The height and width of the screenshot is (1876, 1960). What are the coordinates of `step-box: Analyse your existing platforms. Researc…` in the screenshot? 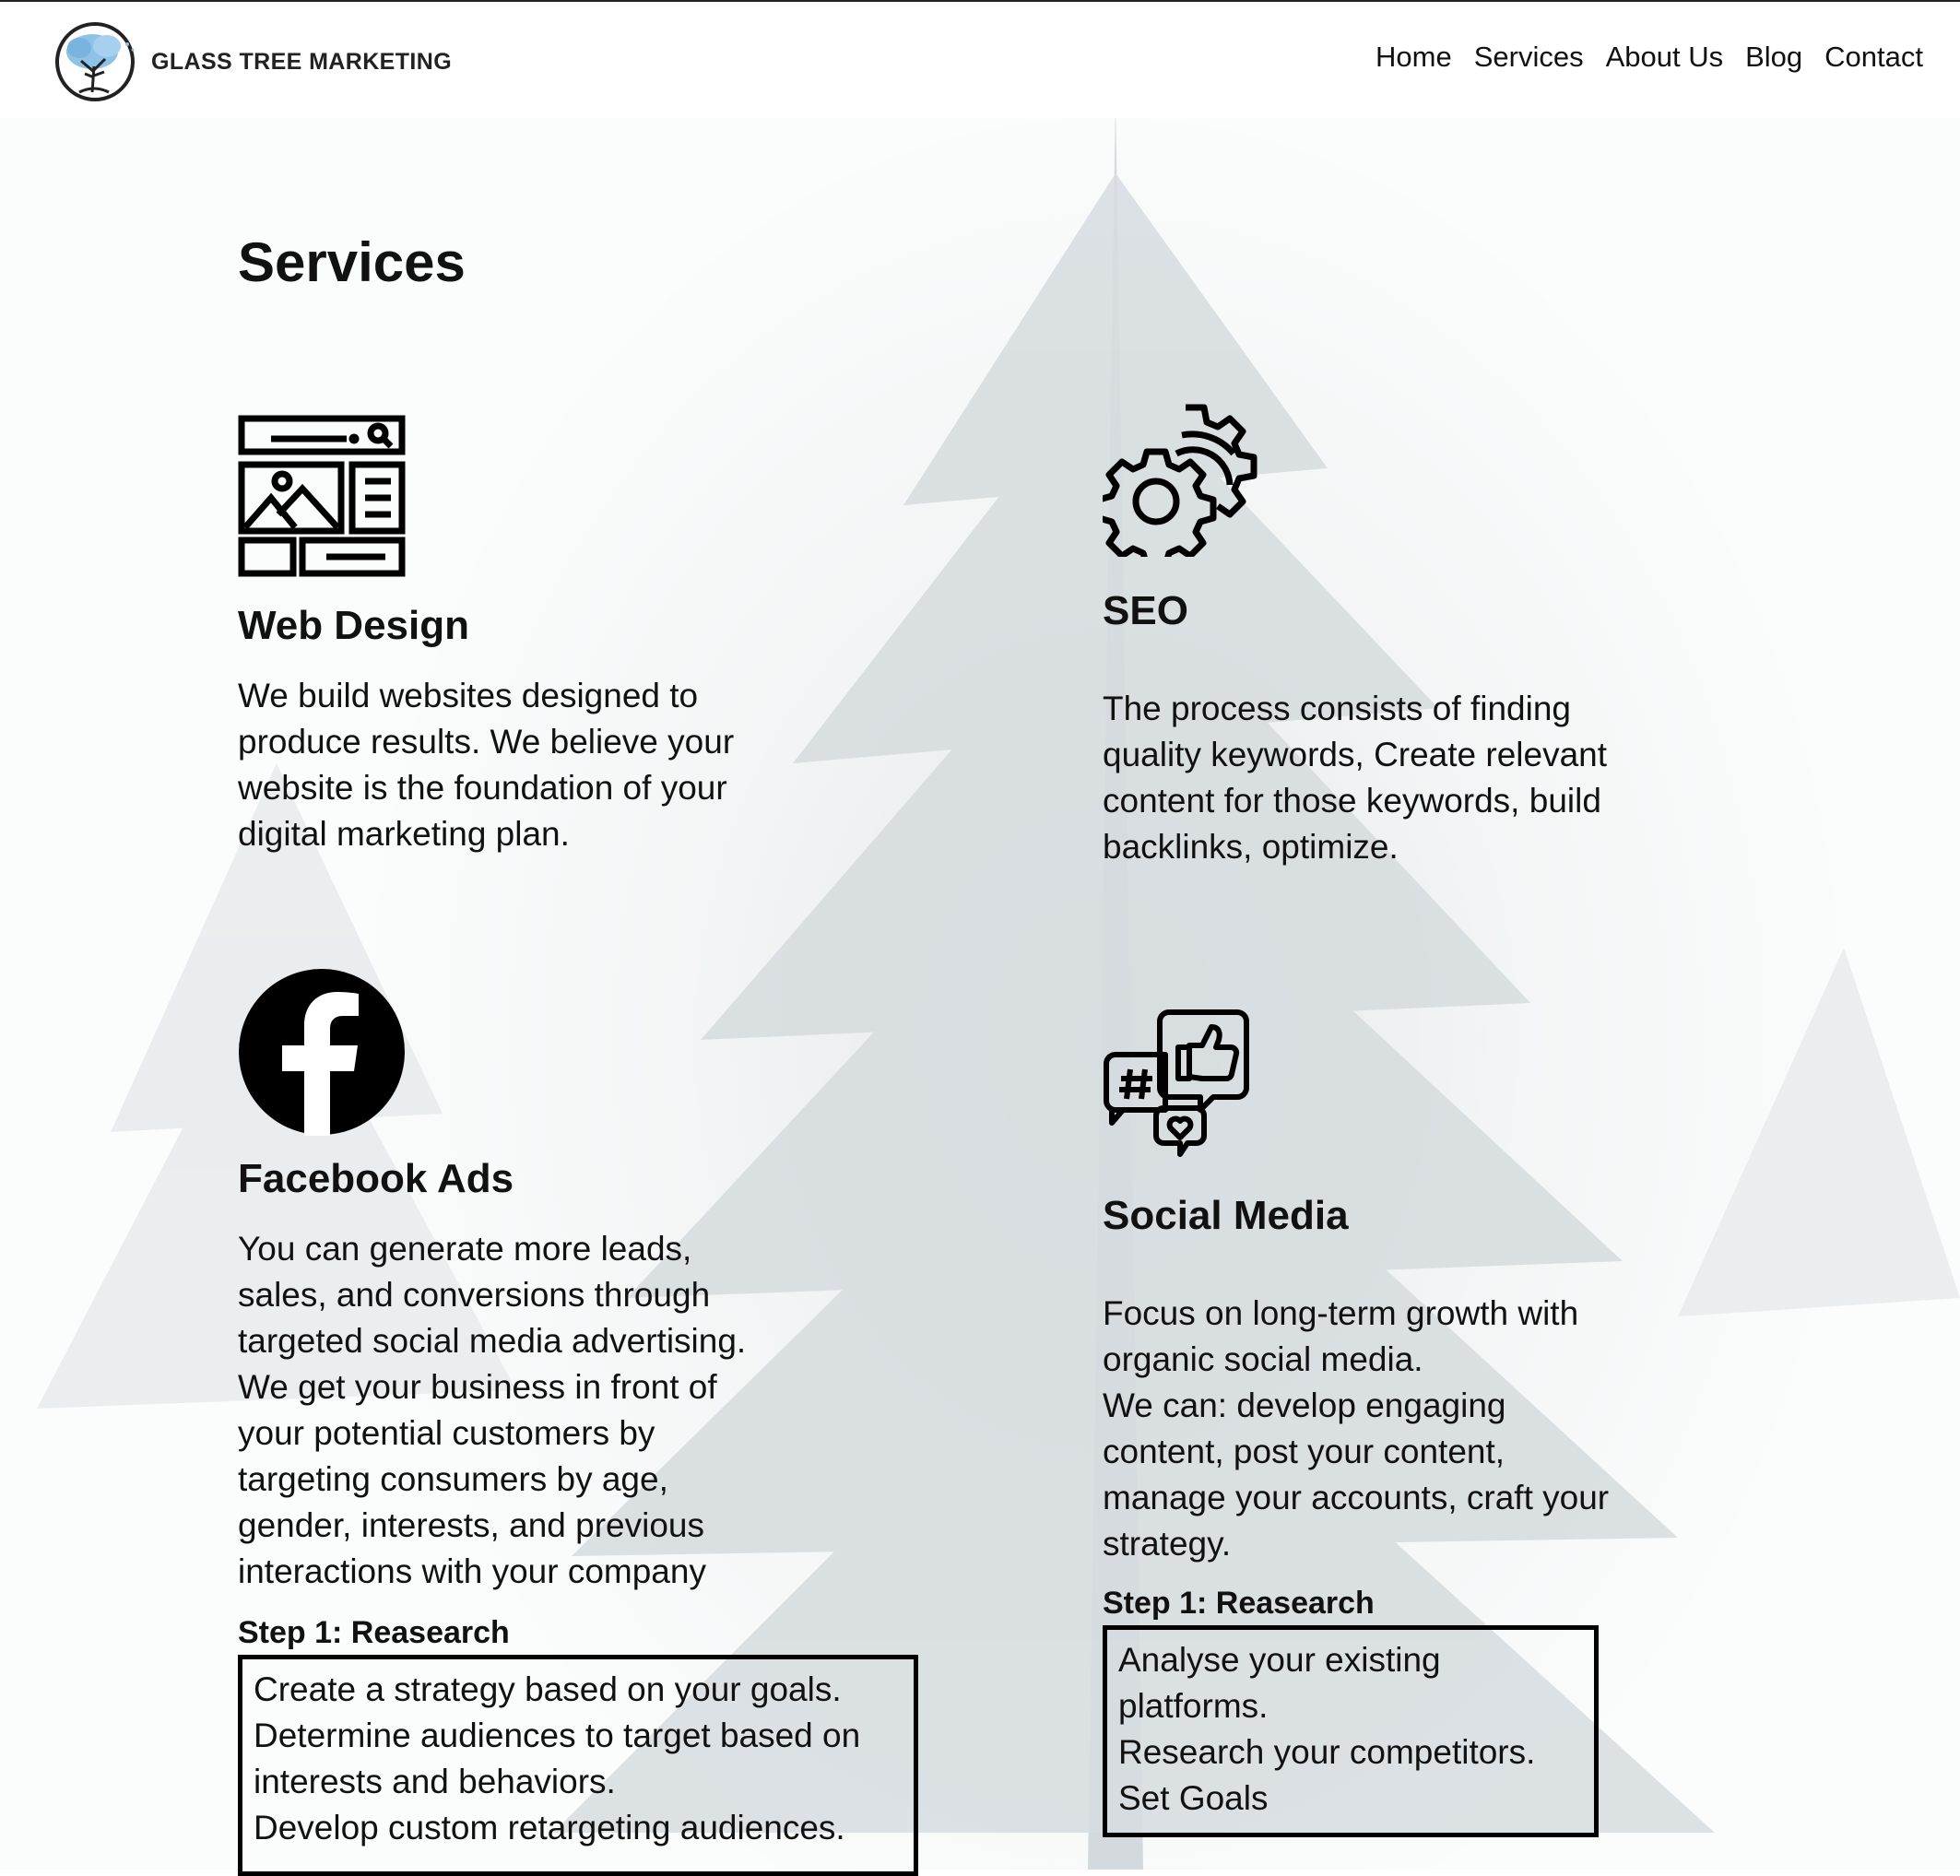 It's located at (1351, 1731).